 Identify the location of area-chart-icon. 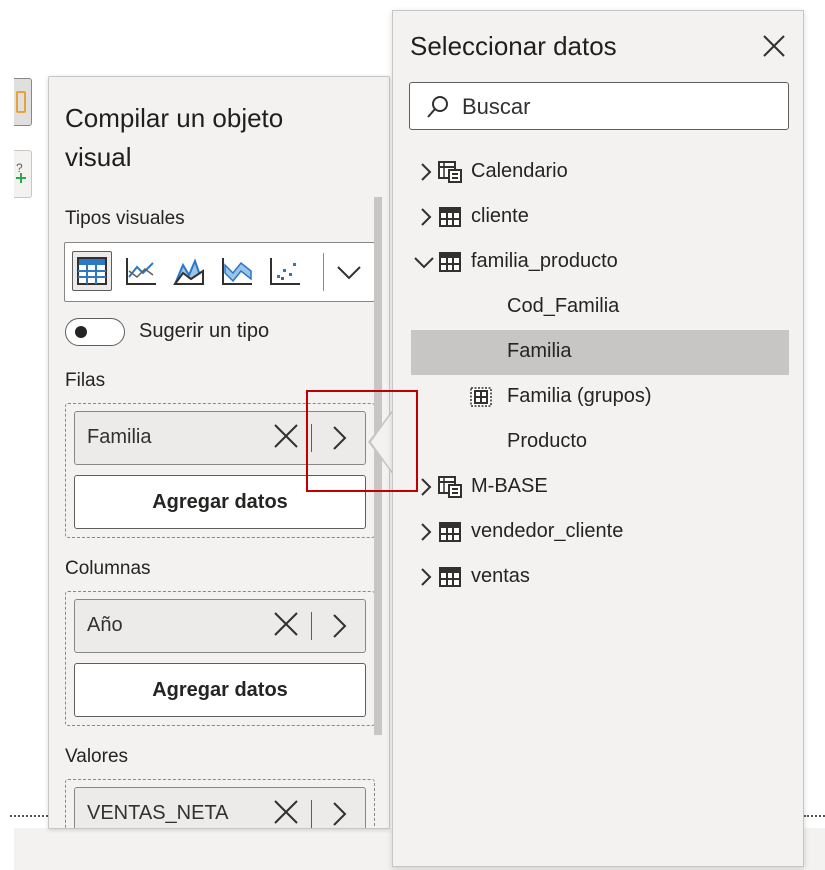
(189, 271).